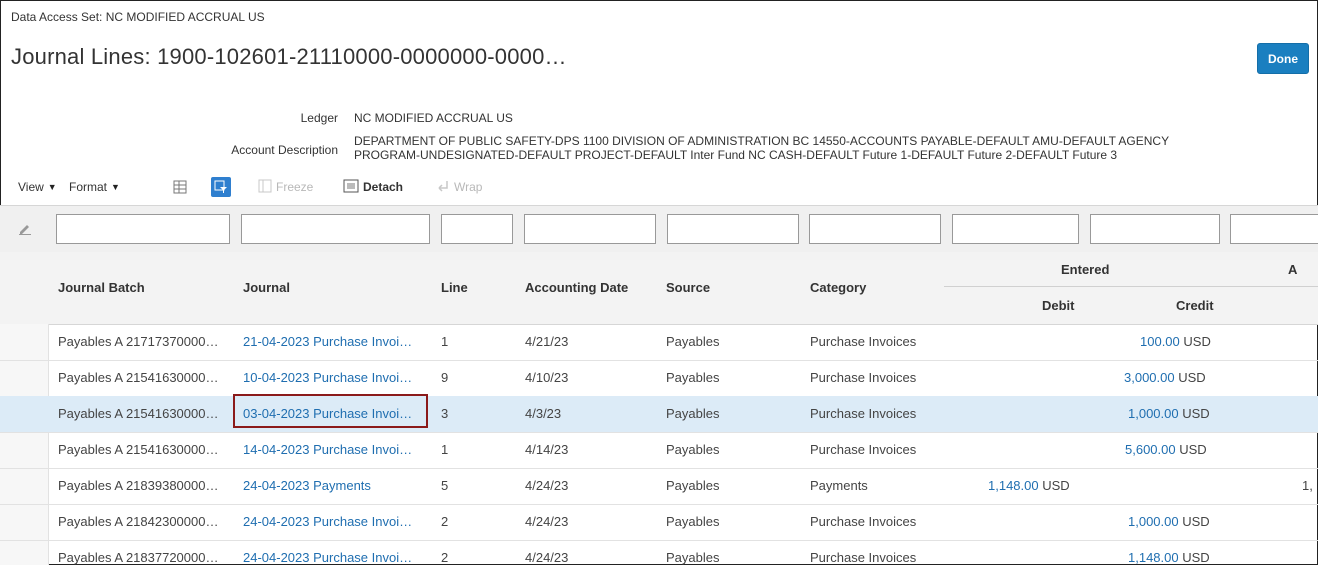  Describe the element at coordinates (265, 187) in the screenshot. I see `freeze-icon` at that location.